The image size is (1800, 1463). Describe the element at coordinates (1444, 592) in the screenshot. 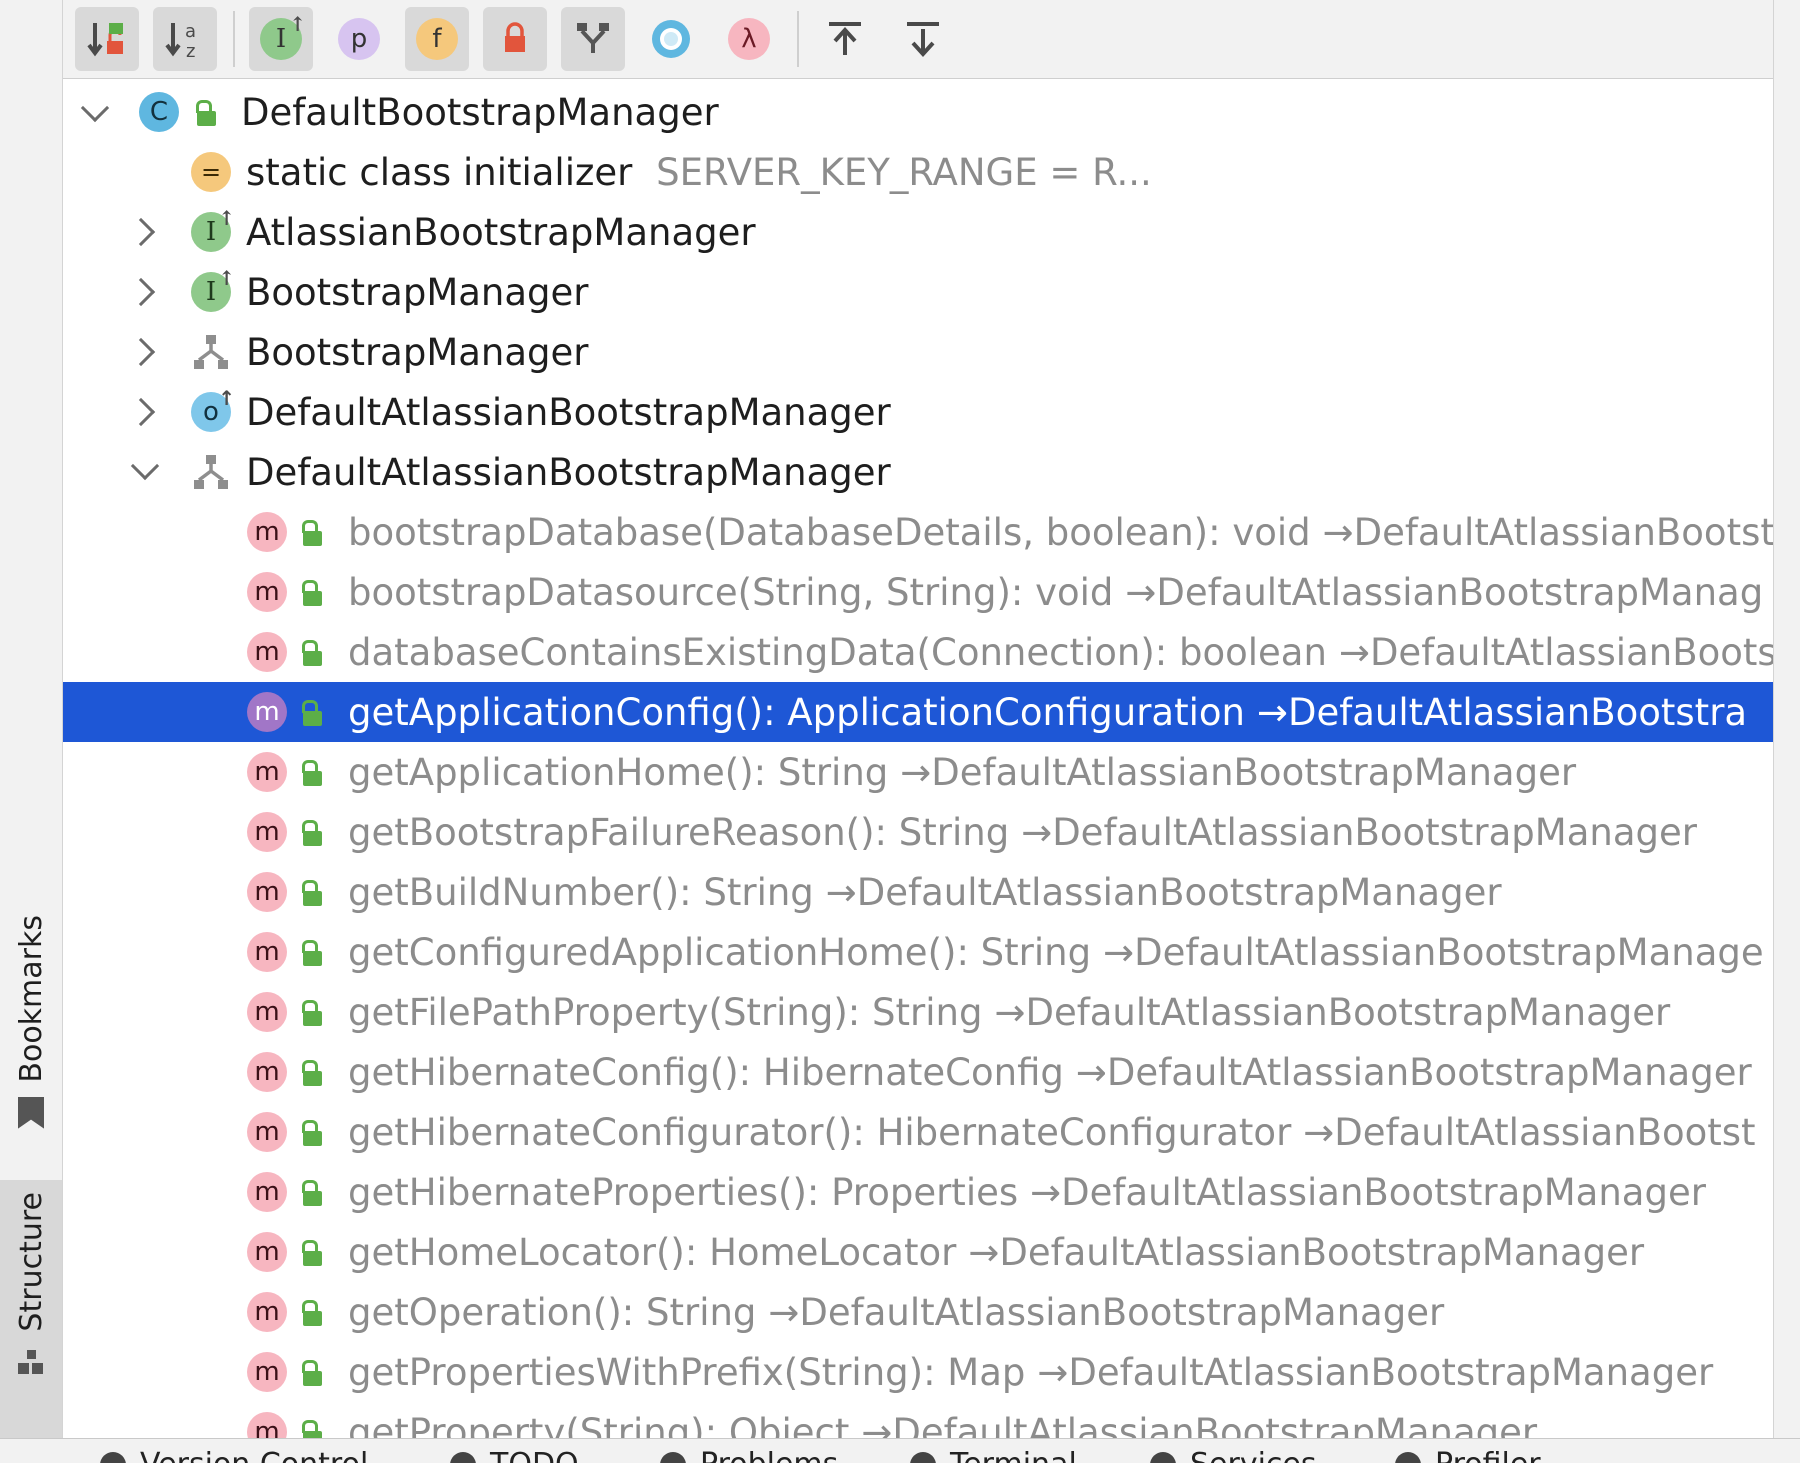

I see `method-origin: →DefaultAtlassianBootstrapManag` at that location.